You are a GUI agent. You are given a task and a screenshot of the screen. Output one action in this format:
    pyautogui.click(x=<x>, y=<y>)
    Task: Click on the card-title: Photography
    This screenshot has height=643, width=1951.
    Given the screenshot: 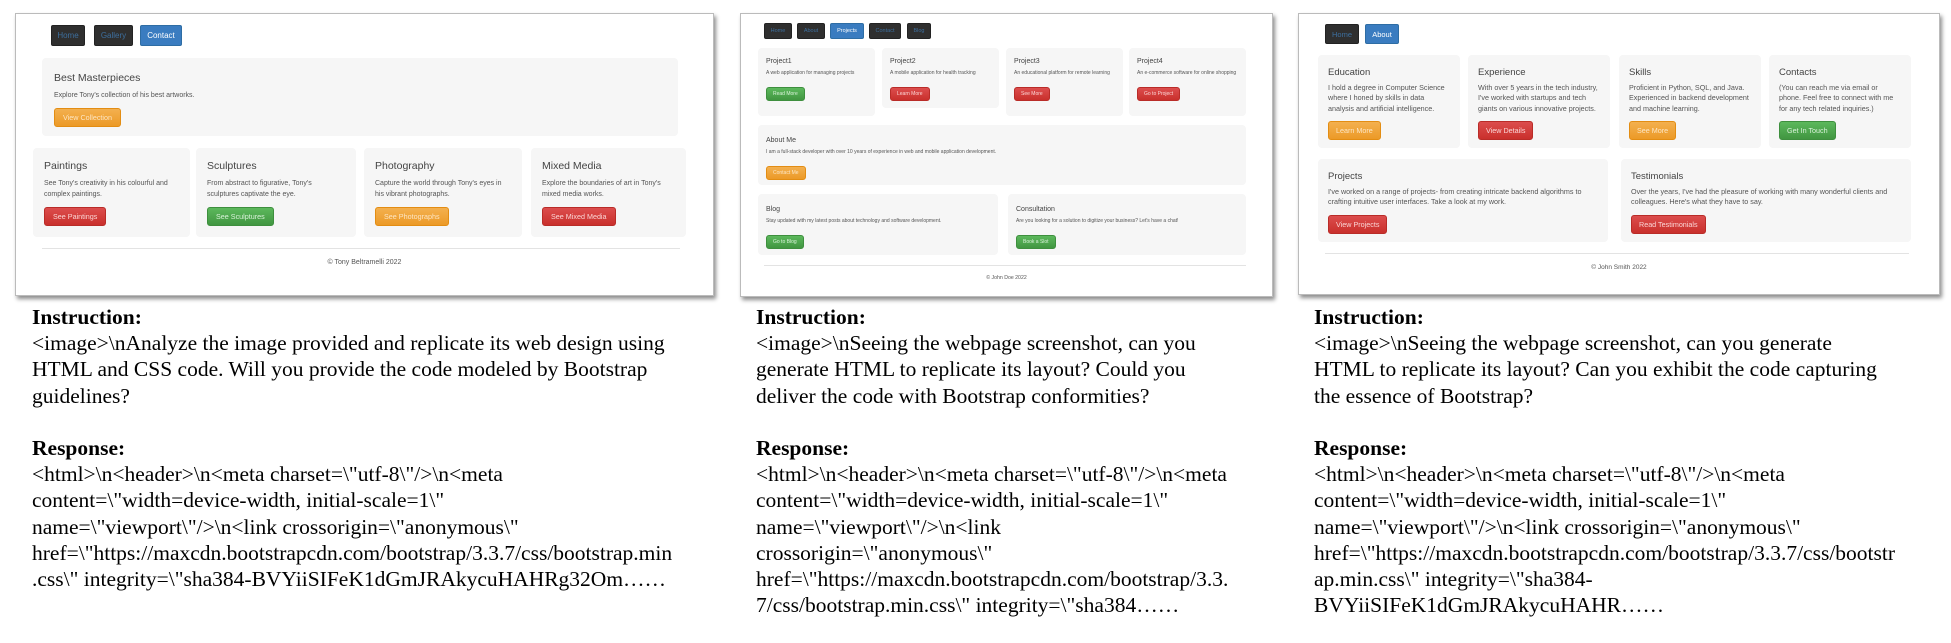 What is the action you would take?
    pyautogui.click(x=405, y=166)
    